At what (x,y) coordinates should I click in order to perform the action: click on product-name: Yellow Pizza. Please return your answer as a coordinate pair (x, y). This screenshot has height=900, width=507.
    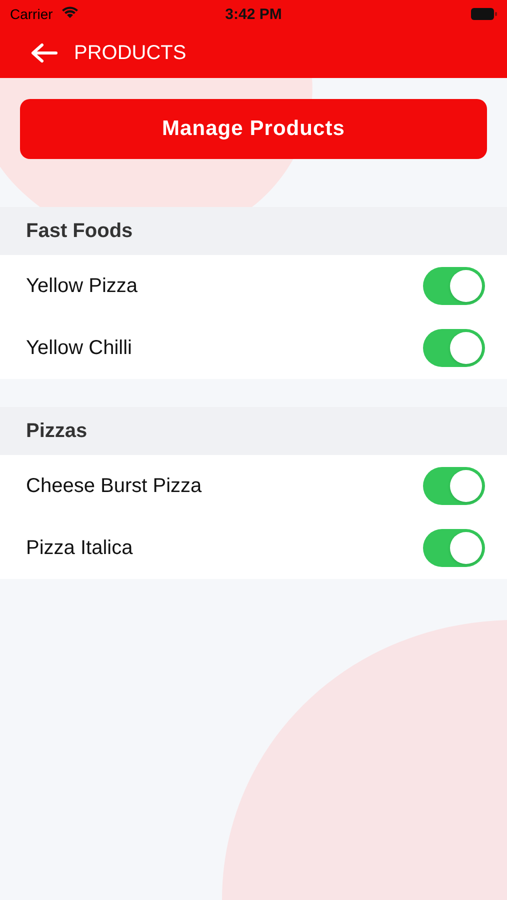
    Looking at the image, I should click on (82, 286).